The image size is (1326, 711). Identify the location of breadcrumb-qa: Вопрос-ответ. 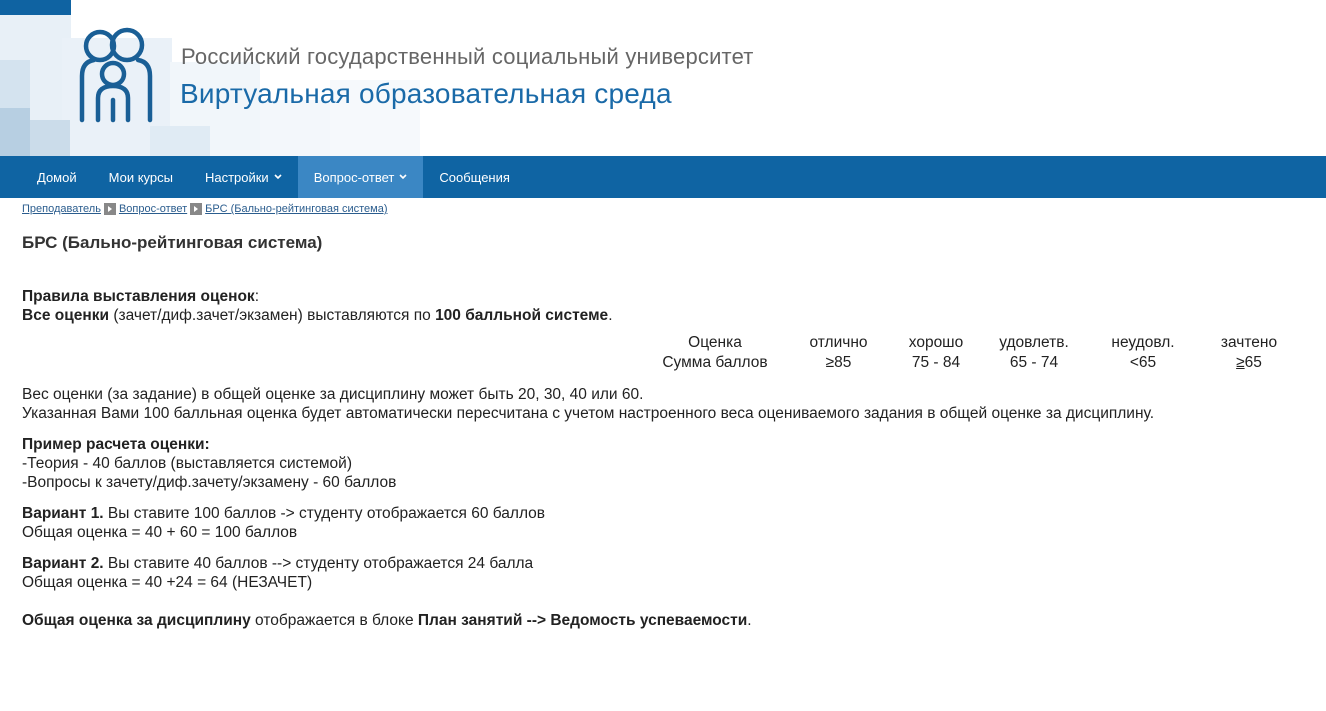
(153, 209).